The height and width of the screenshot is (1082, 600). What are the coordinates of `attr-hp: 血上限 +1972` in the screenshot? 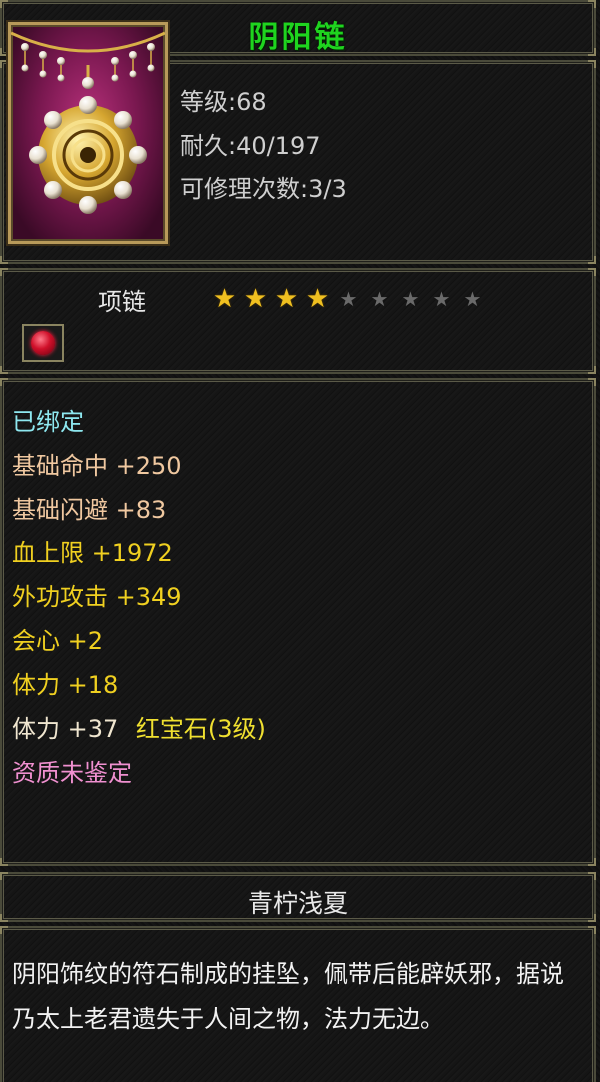 It's located at (92, 553).